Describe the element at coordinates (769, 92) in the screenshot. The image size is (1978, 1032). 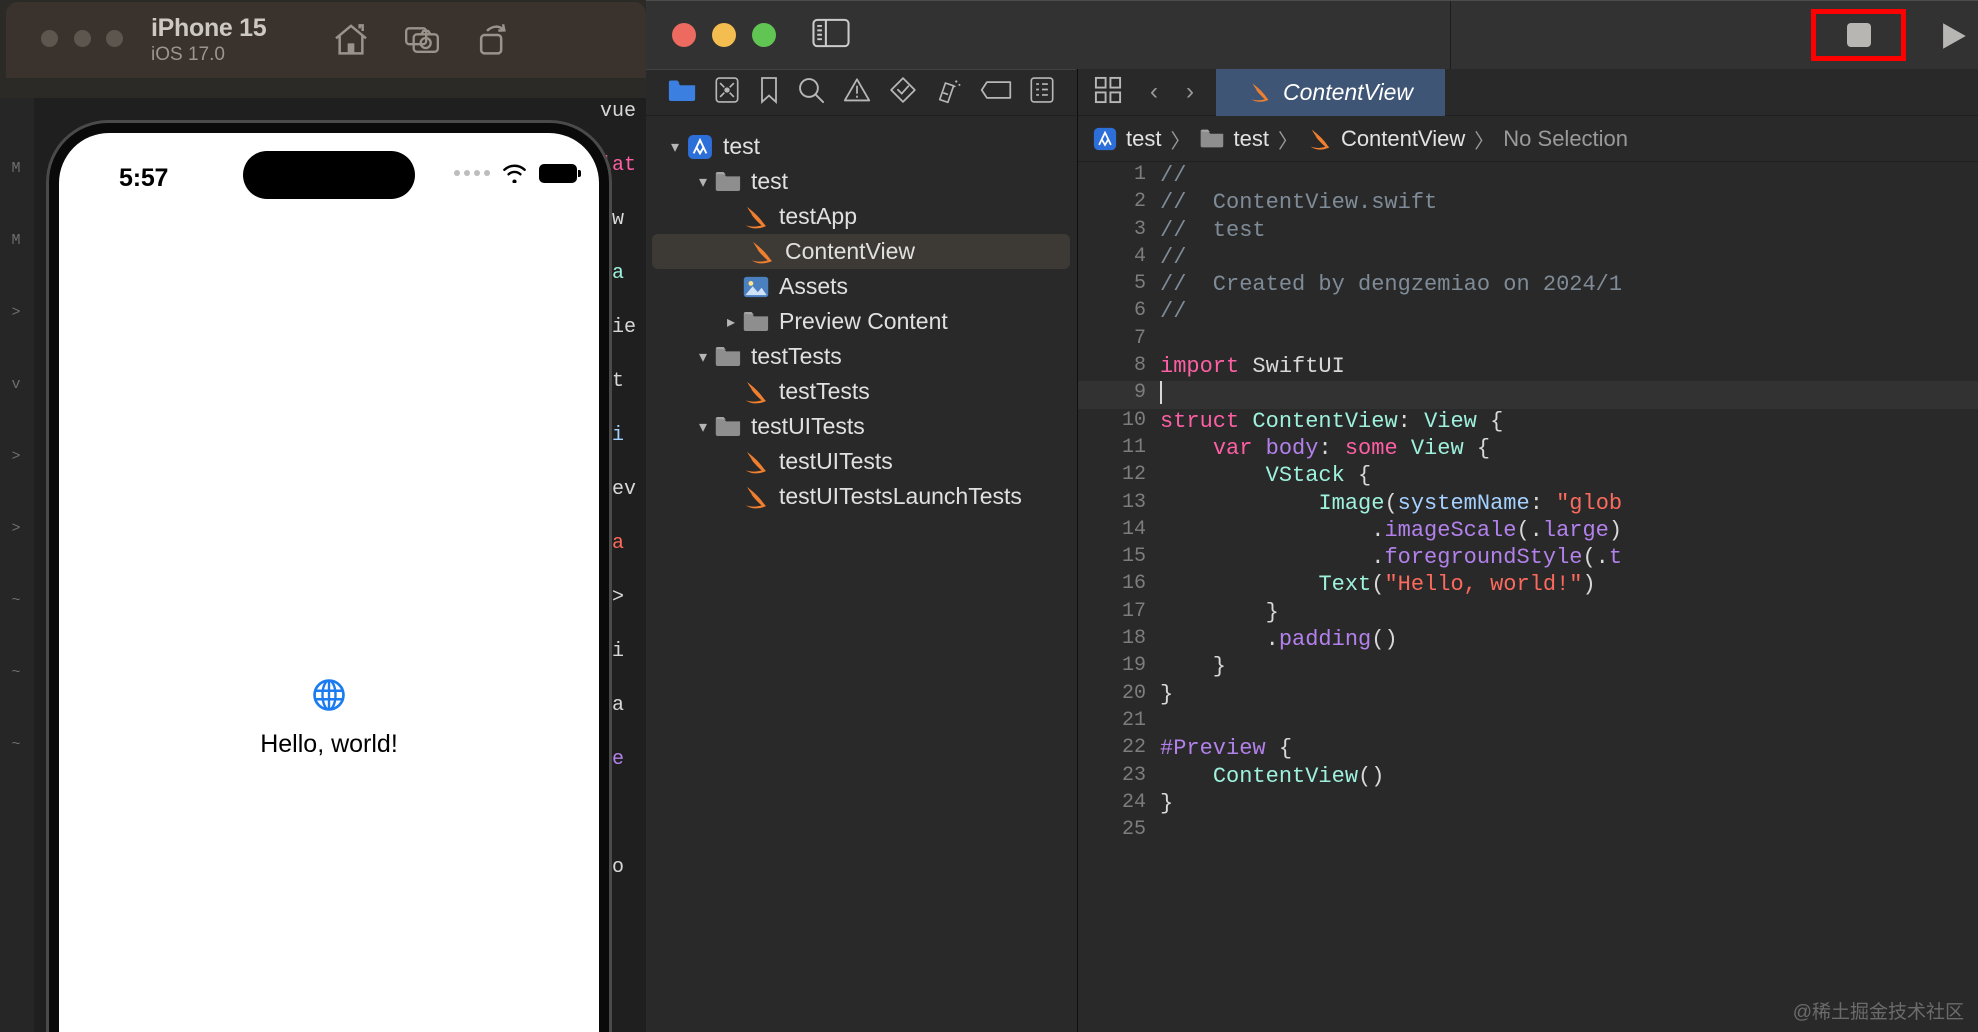
I see `bookmark-icon` at that location.